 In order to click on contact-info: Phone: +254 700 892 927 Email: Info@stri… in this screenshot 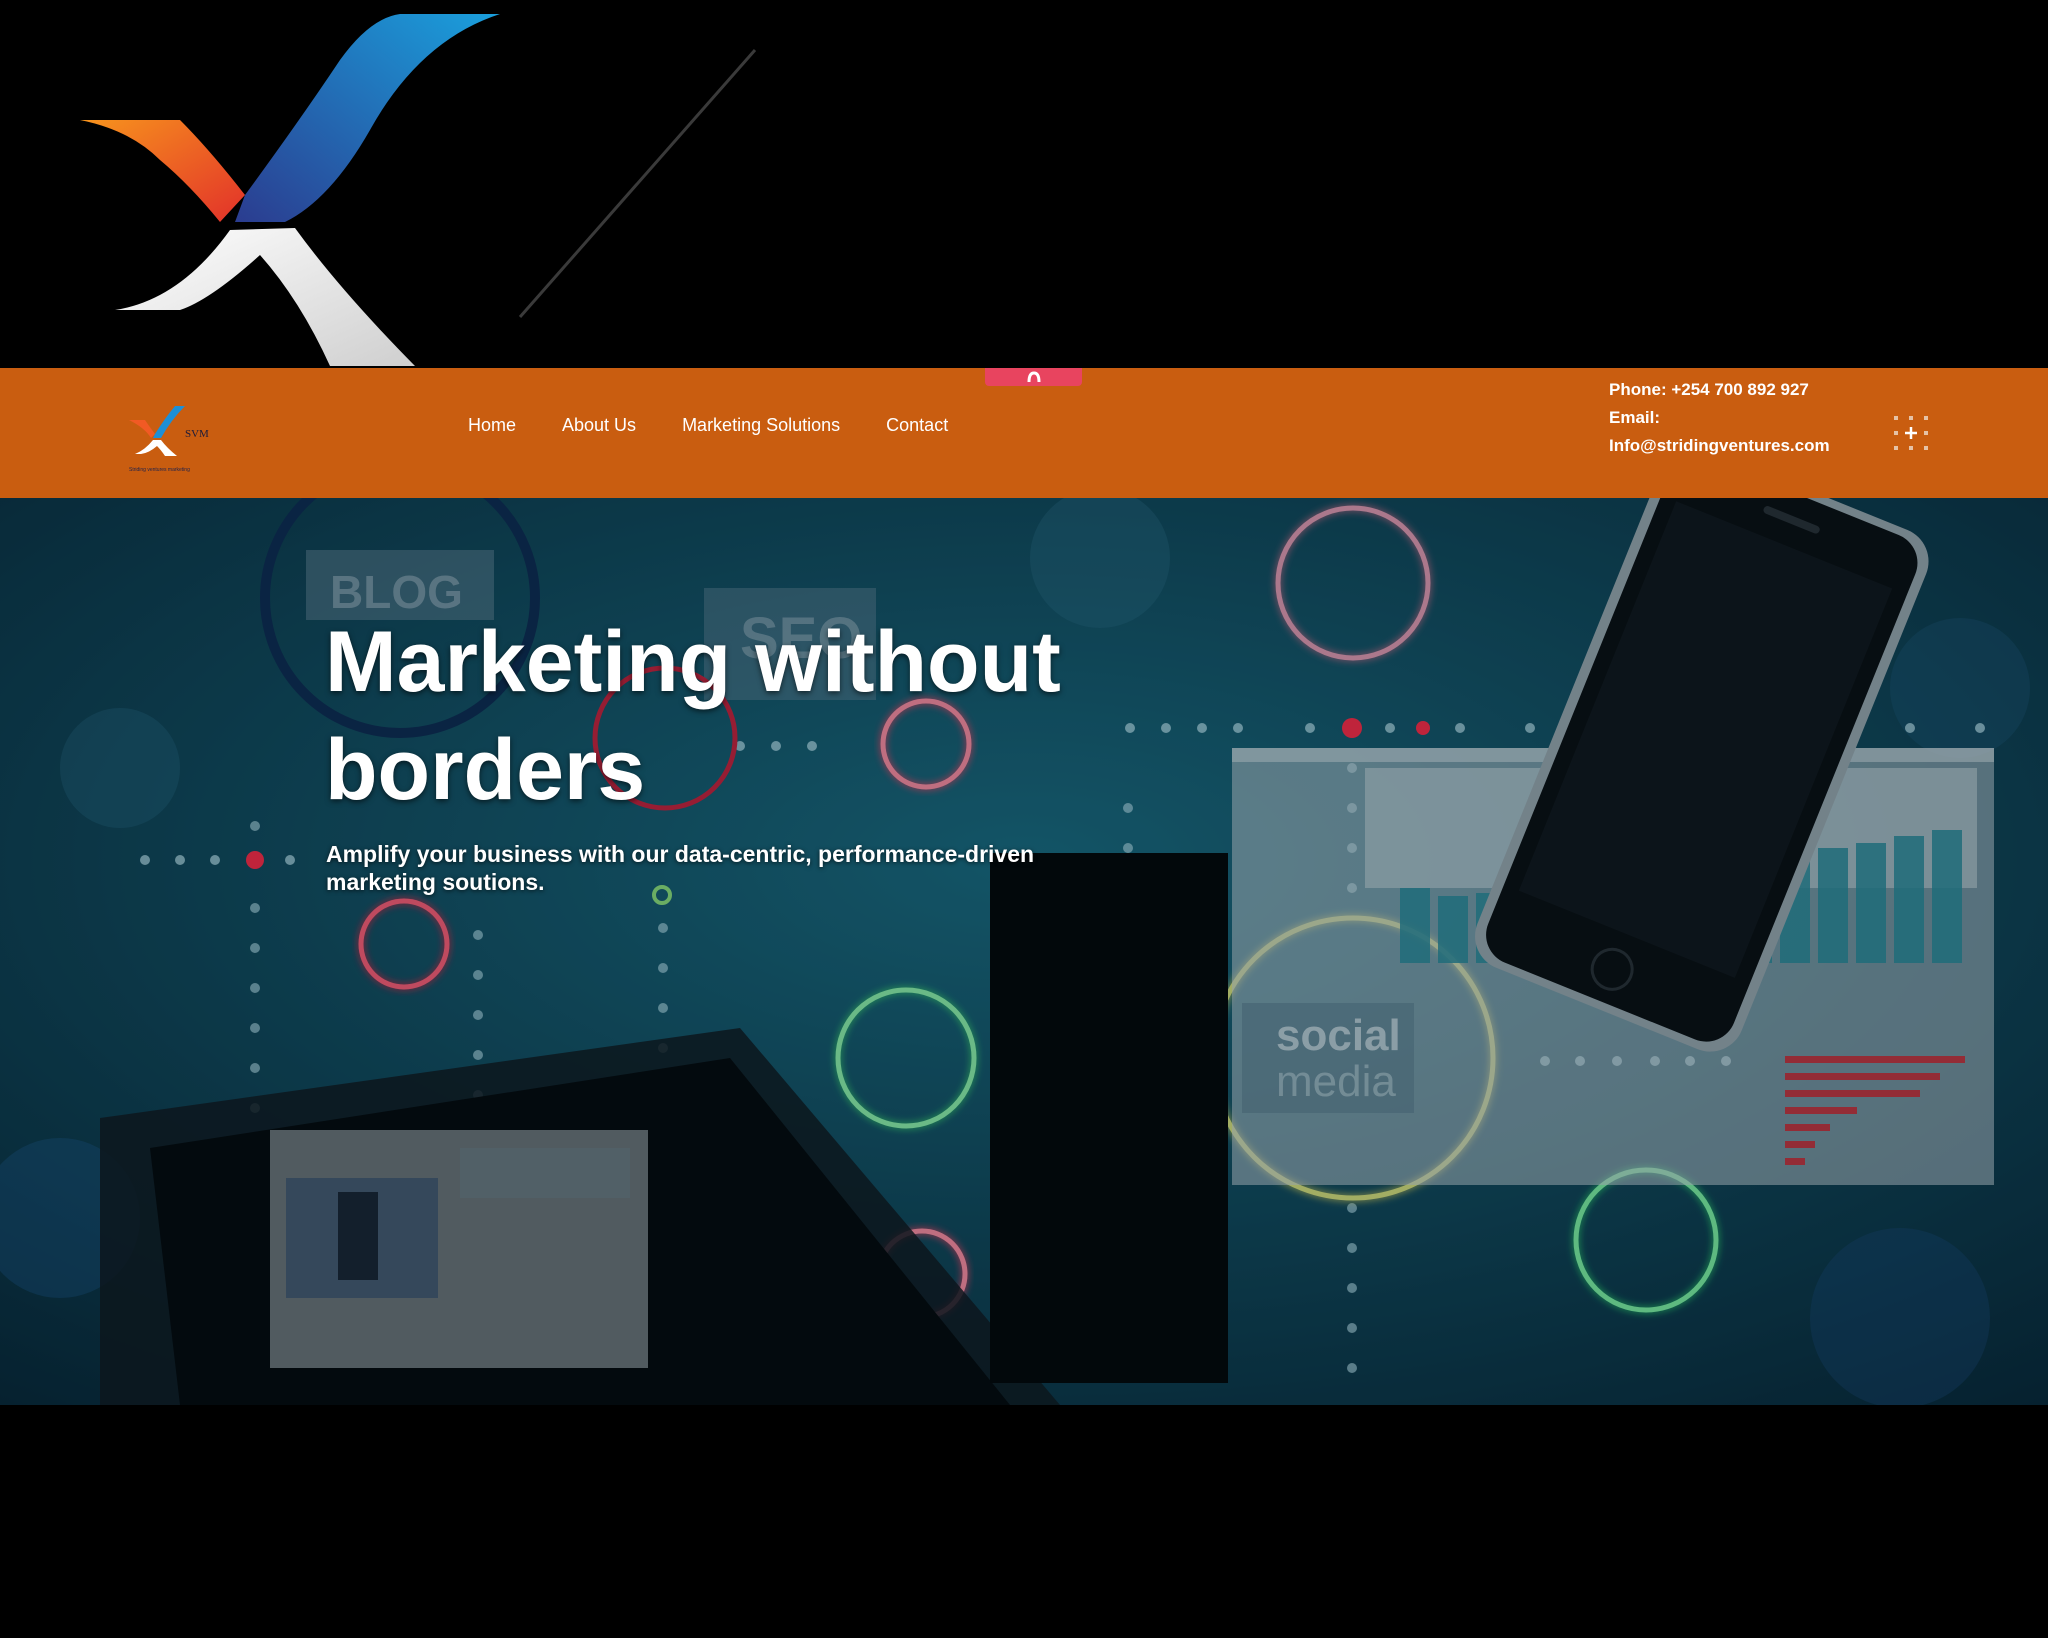, I will do `click(1719, 418)`.